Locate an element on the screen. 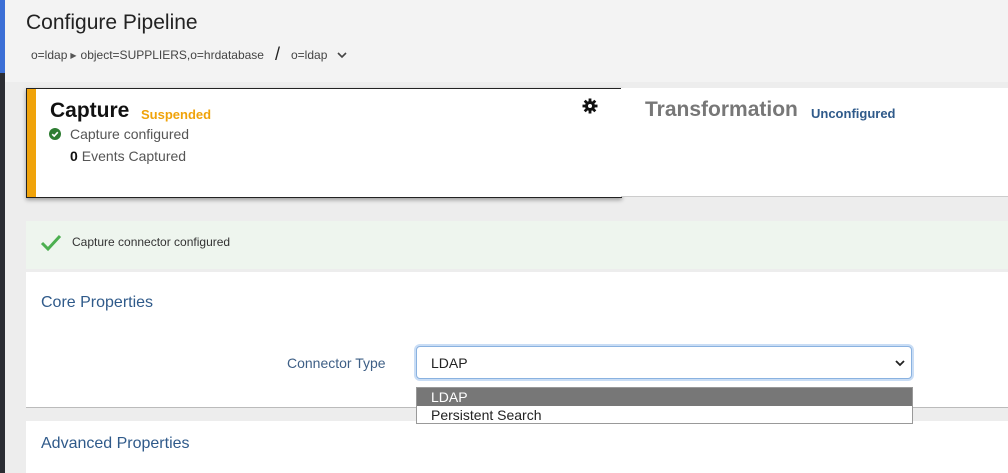 This screenshot has height=473, width=1008. capture-configured-row: Capture configured is located at coordinates (119, 134).